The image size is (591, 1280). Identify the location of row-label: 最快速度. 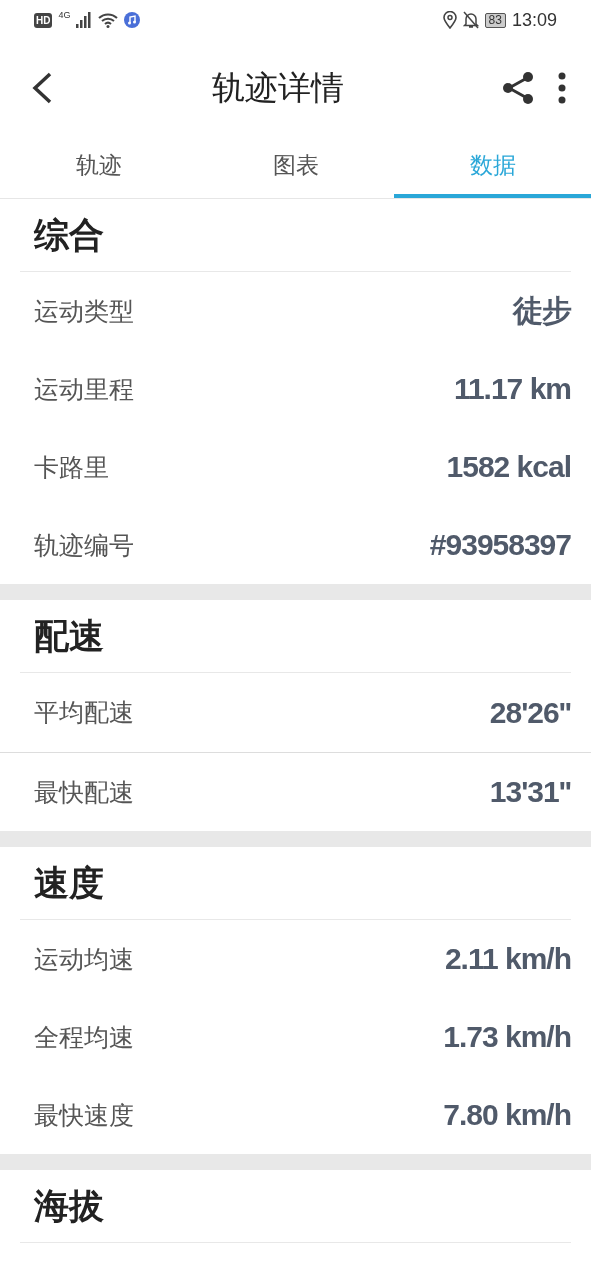
(84, 1115).